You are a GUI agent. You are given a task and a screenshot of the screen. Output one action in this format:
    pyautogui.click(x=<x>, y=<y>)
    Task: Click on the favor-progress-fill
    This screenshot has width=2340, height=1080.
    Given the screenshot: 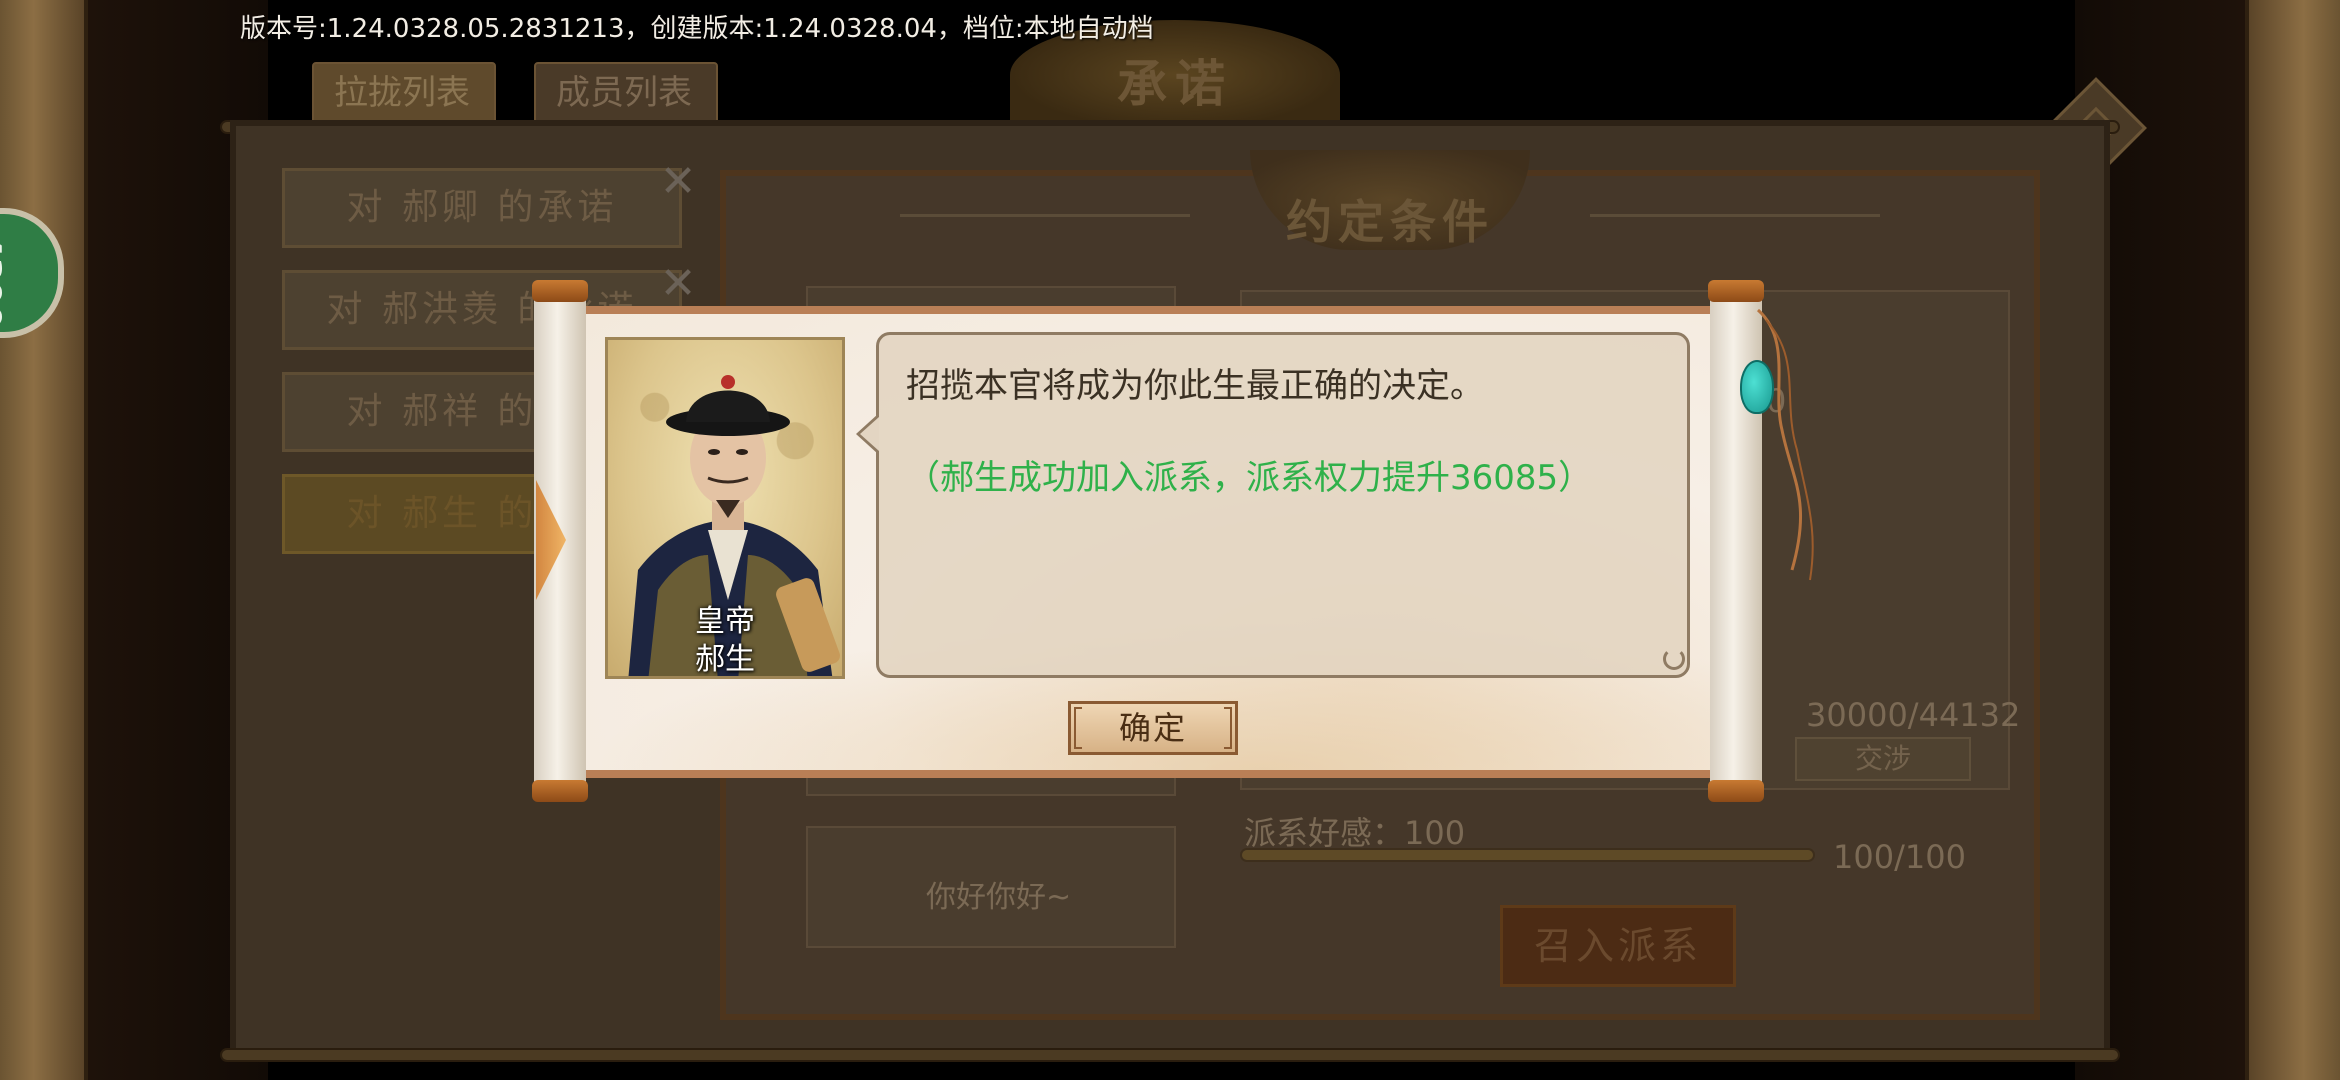 What is the action you would take?
    pyautogui.click(x=1527, y=855)
    